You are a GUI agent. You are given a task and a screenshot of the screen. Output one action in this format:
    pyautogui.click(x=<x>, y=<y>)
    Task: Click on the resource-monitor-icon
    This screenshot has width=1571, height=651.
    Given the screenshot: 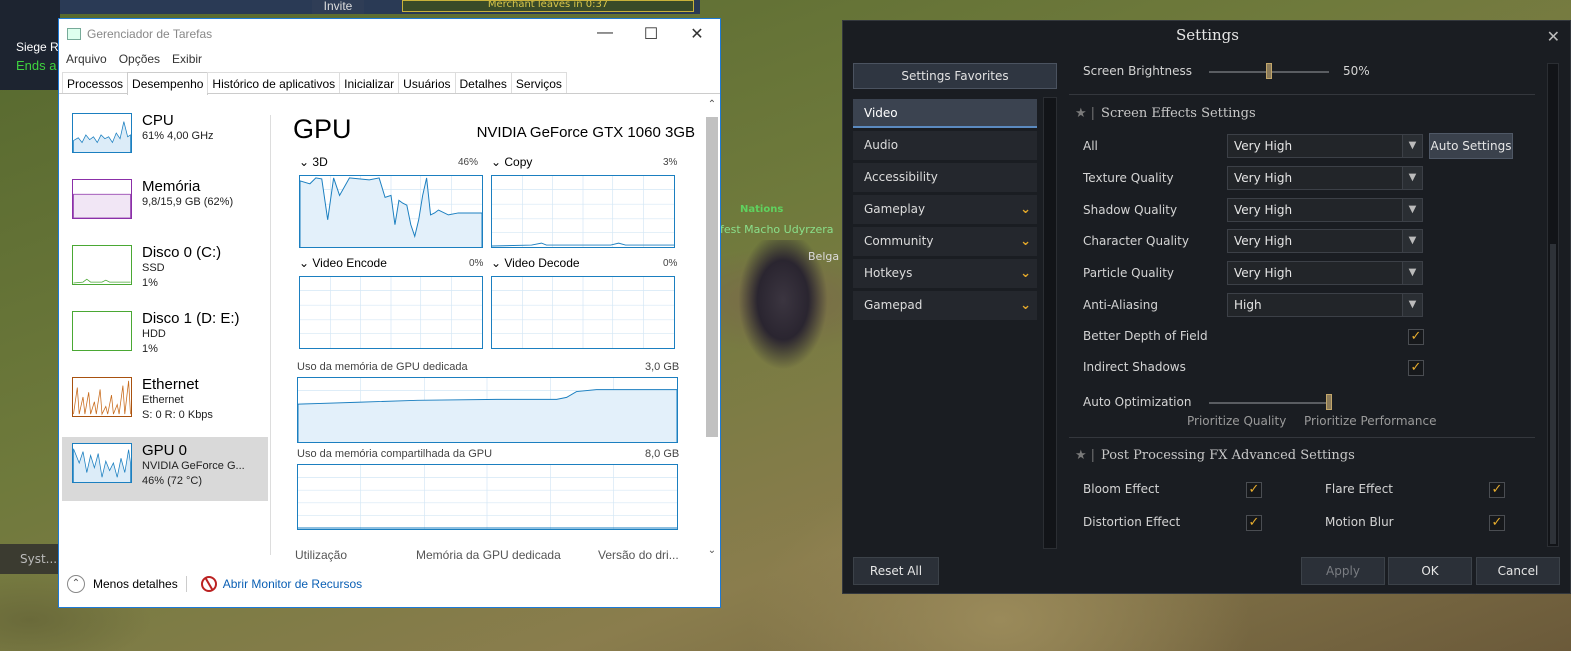 What is the action you would take?
    pyautogui.click(x=208, y=584)
    